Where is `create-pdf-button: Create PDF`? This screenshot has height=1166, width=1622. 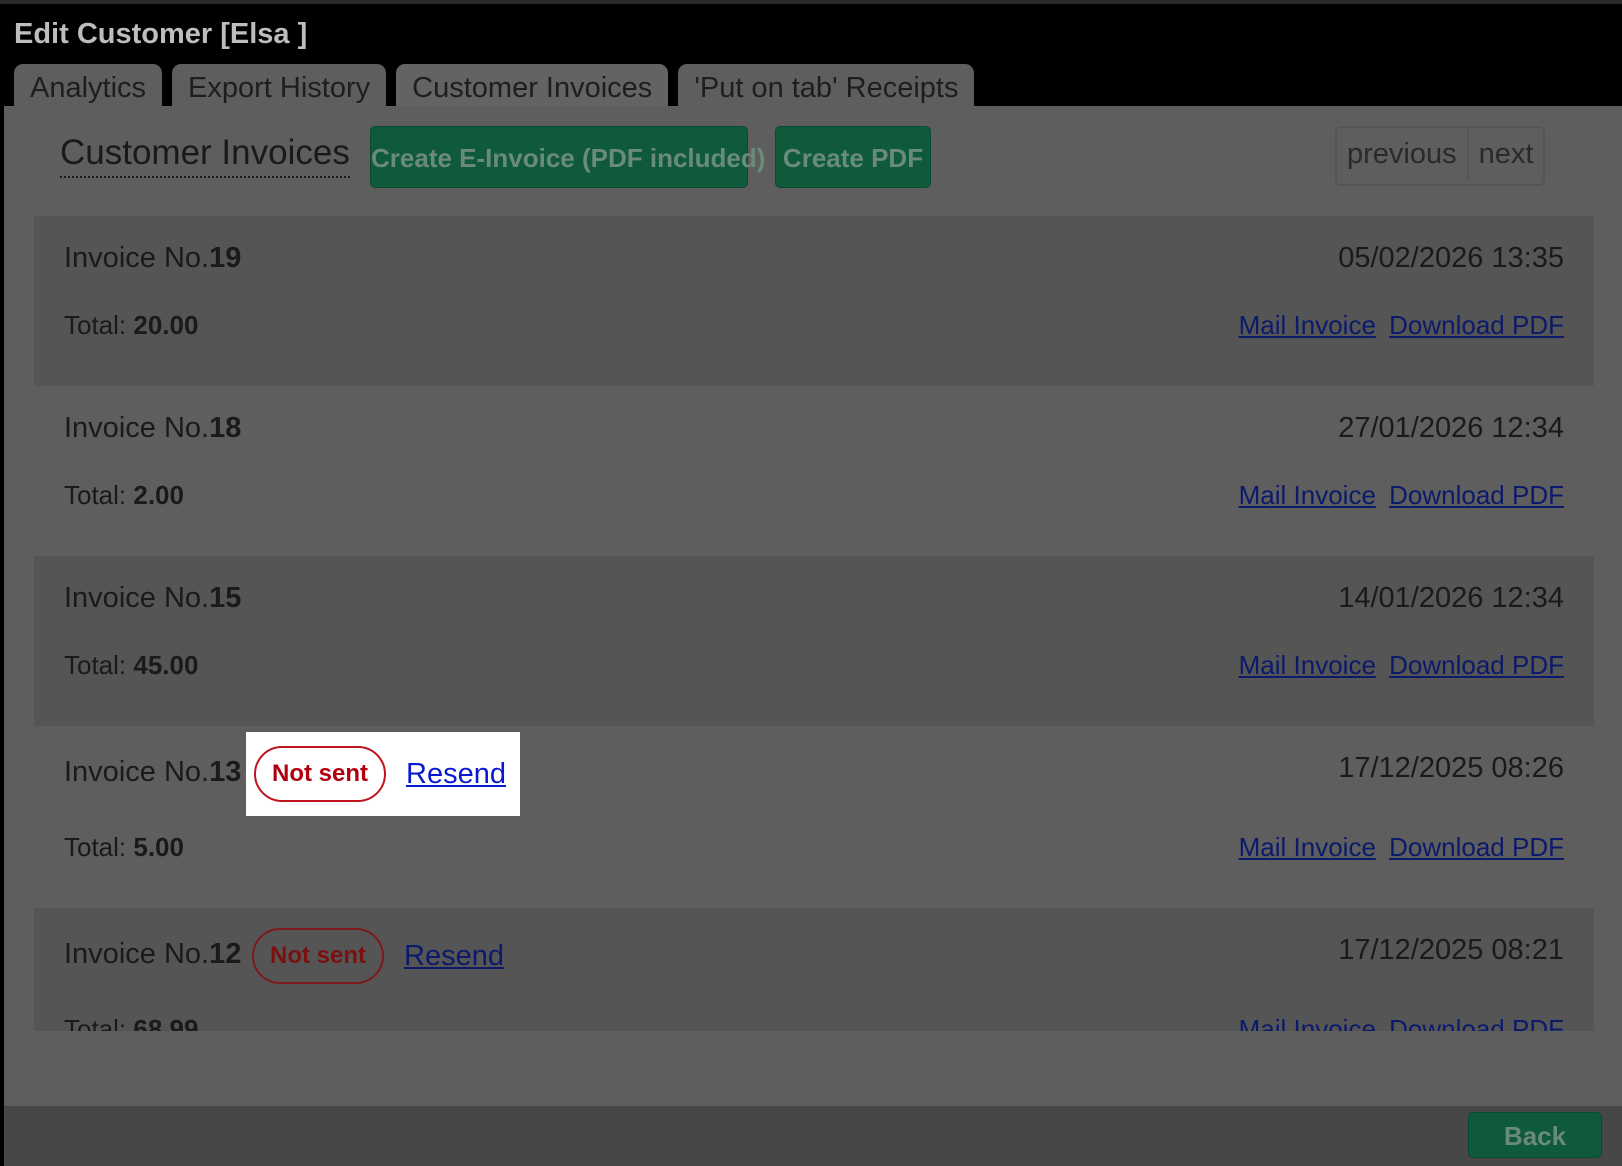
create-pdf-button: Create PDF is located at coordinates (853, 157).